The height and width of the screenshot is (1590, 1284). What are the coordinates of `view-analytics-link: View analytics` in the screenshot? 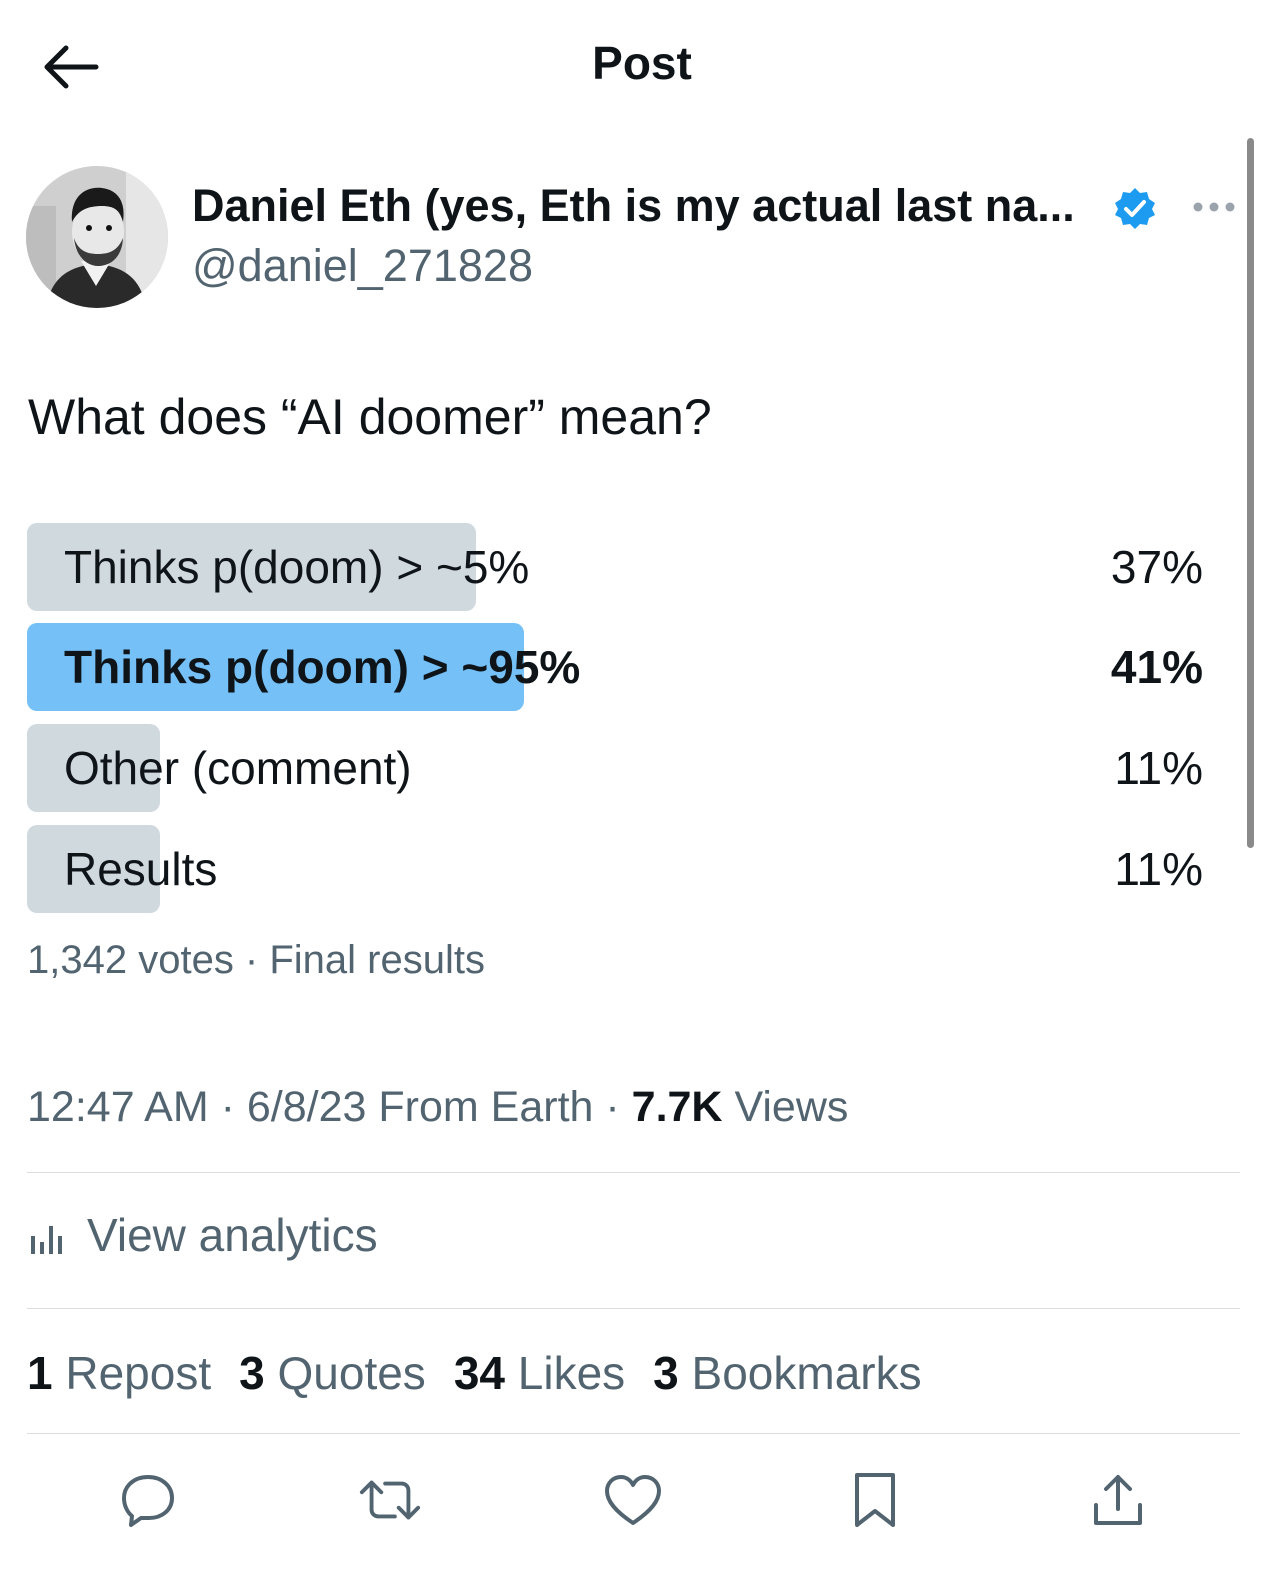 It's located at (202, 1235).